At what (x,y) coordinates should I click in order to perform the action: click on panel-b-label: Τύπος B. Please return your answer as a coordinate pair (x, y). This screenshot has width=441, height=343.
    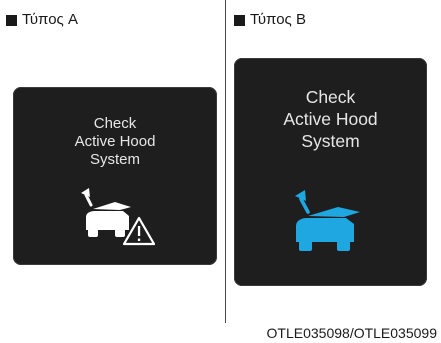
    Looking at the image, I should click on (270, 20).